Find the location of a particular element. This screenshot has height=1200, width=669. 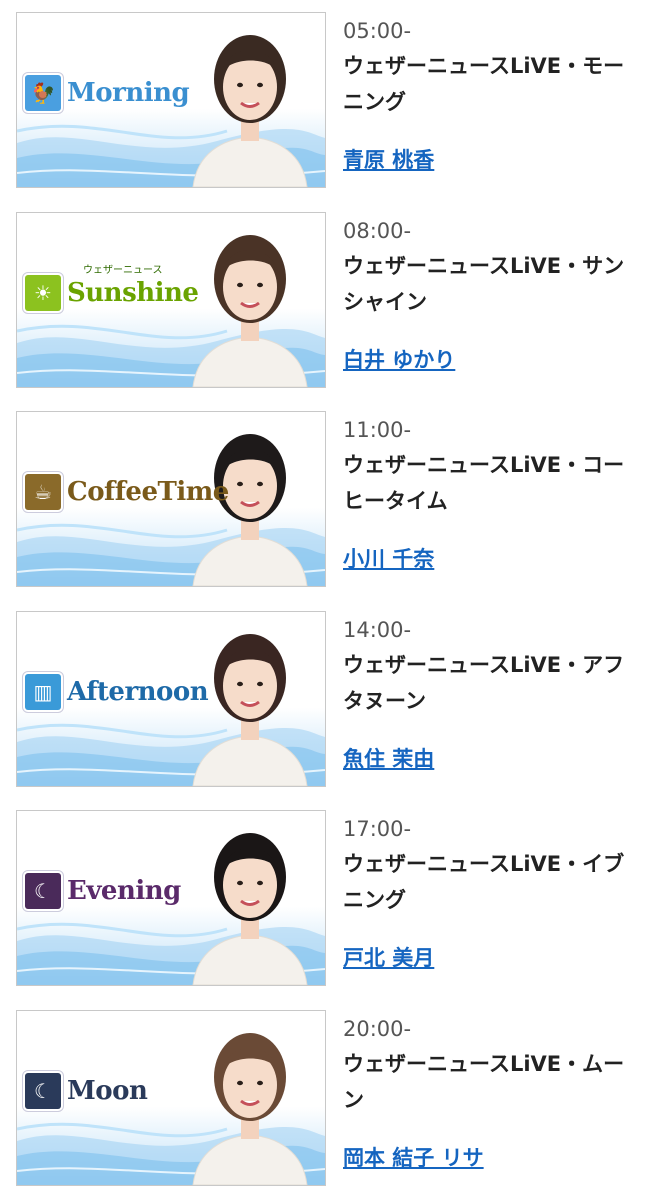

program-logo: ☕ CoffeeTime is located at coordinates (127, 492).